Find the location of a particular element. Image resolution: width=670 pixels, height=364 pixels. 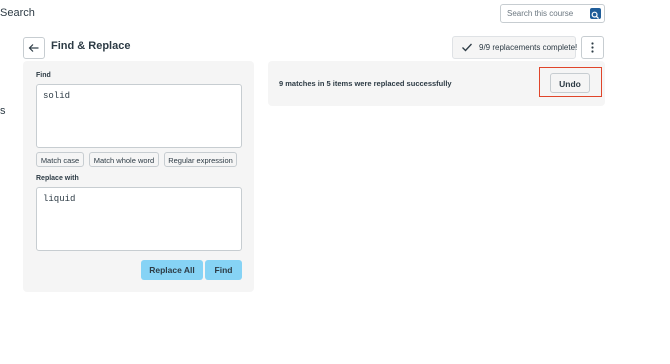

arrow-left-icon is located at coordinates (33, 48).